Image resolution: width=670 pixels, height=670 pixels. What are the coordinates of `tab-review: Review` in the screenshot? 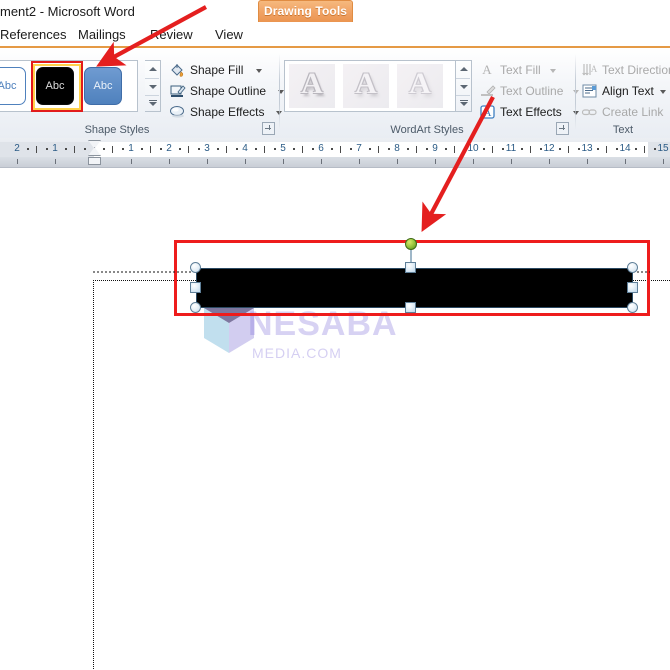 It's located at (171, 34).